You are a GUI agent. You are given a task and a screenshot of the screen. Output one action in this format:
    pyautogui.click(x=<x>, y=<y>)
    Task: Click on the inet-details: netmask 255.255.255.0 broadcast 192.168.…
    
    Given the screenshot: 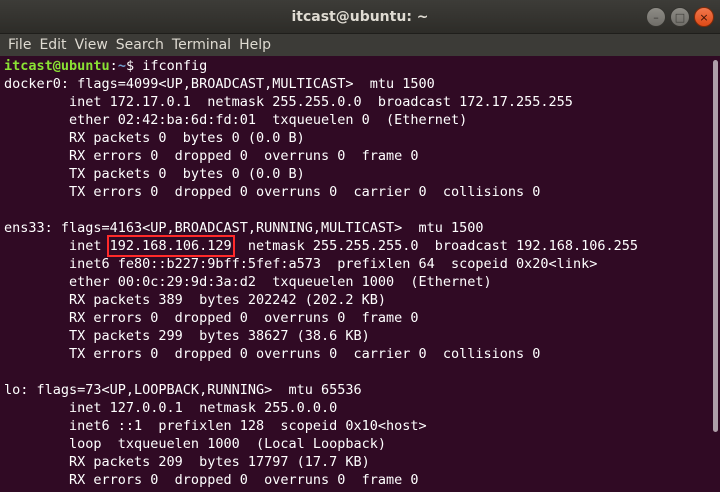 What is the action you would take?
    pyautogui.click(x=434, y=246)
    